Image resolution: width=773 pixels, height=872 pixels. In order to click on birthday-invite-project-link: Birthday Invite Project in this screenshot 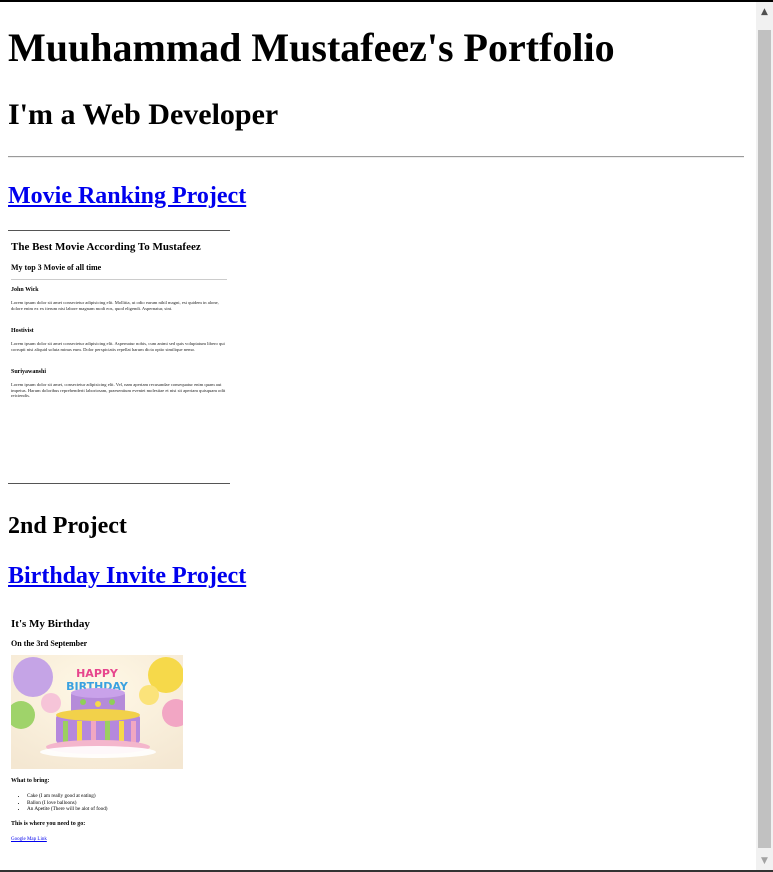, I will do `click(127, 576)`.